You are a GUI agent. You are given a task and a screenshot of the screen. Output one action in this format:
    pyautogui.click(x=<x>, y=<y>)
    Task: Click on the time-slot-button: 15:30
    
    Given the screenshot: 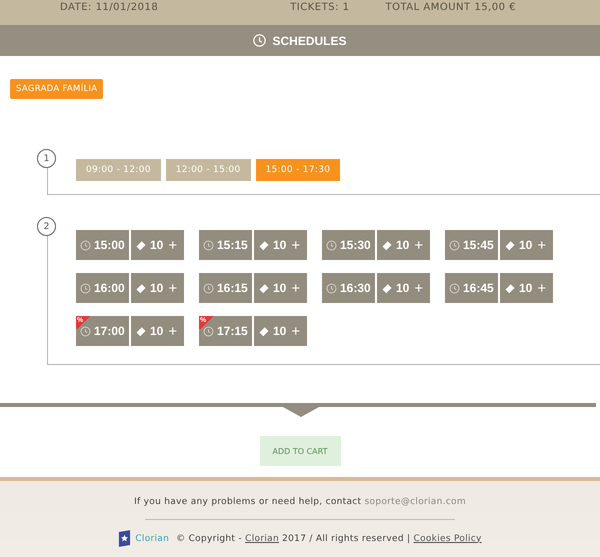 What is the action you would take?
    pyautogui.click(x=348, y=245)
    